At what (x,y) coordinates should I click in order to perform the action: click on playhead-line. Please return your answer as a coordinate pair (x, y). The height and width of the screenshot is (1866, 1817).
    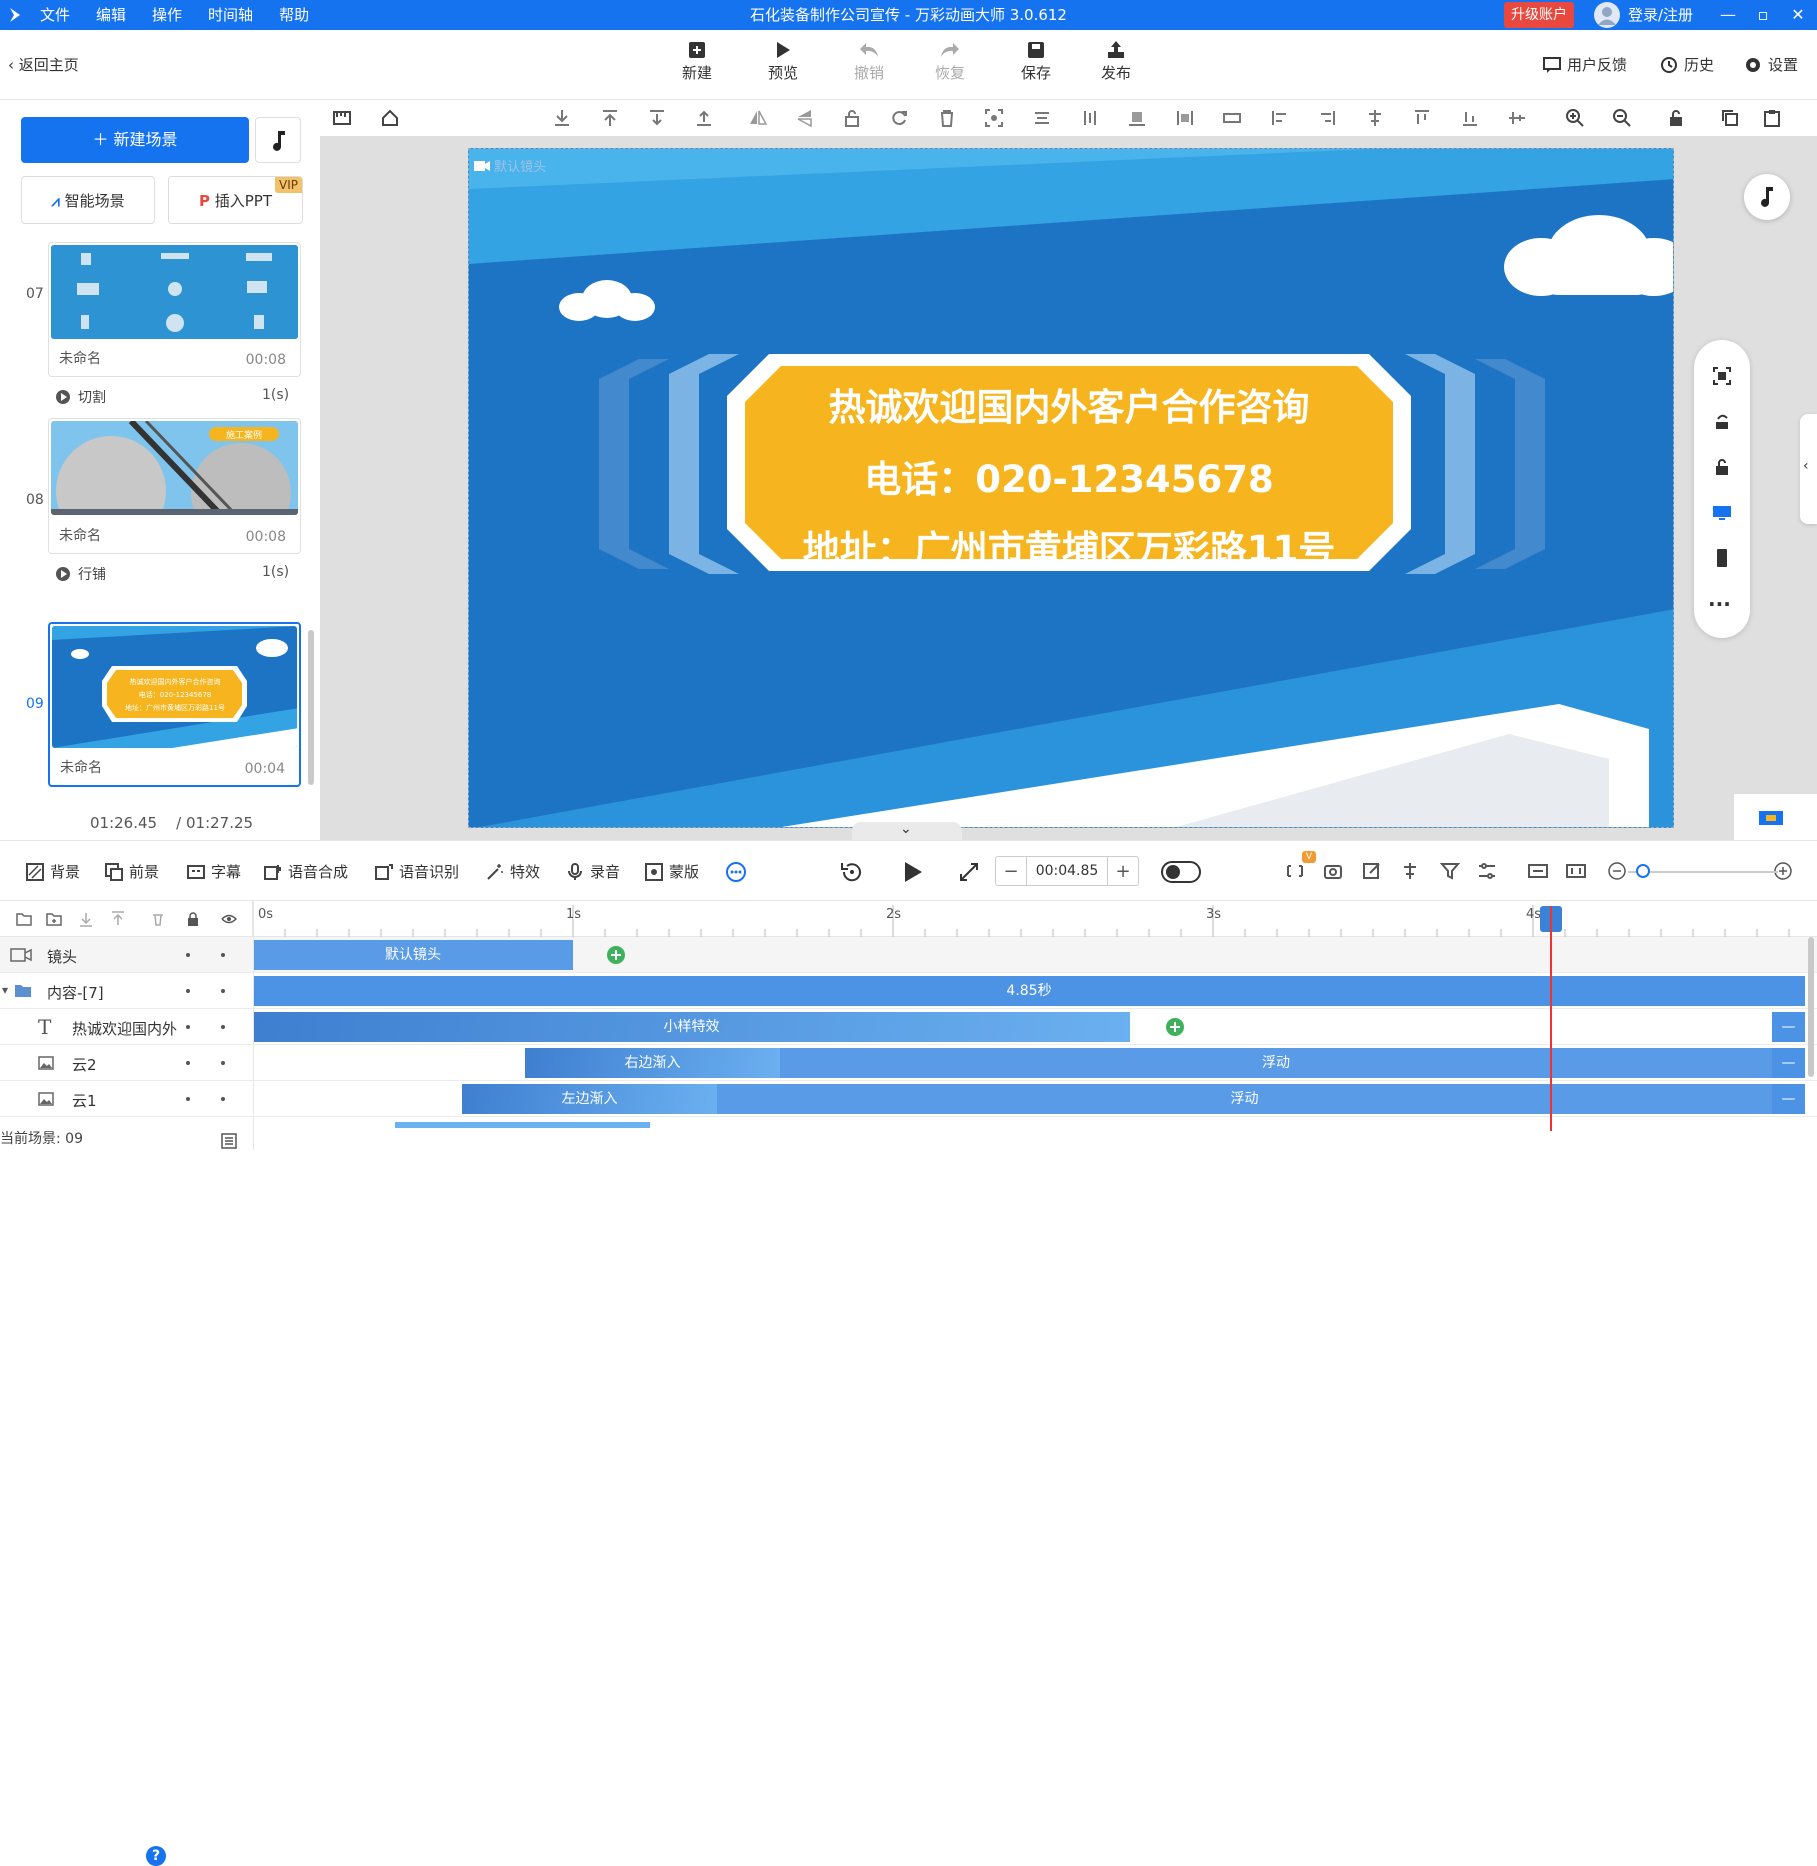
    Looking at the image, I should click on (1551, 1018).